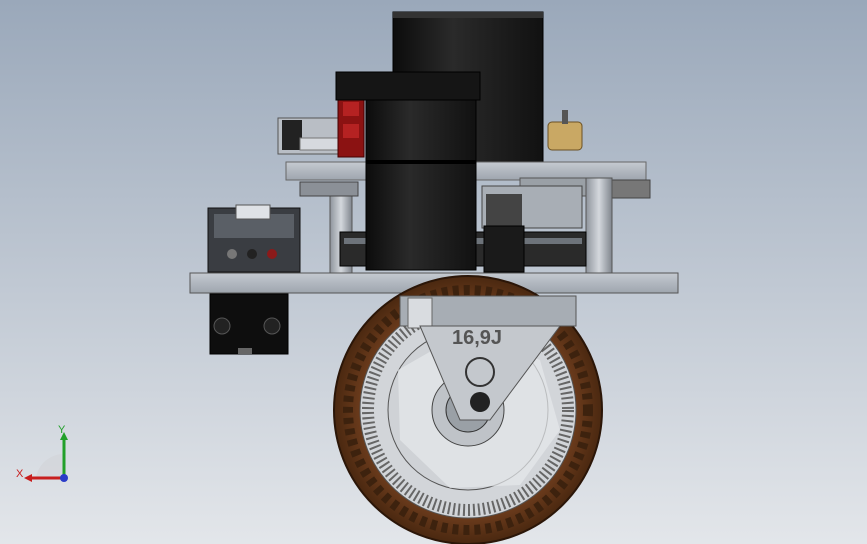  I want to click on coordinate-triad: Y X, so click(45, 457).